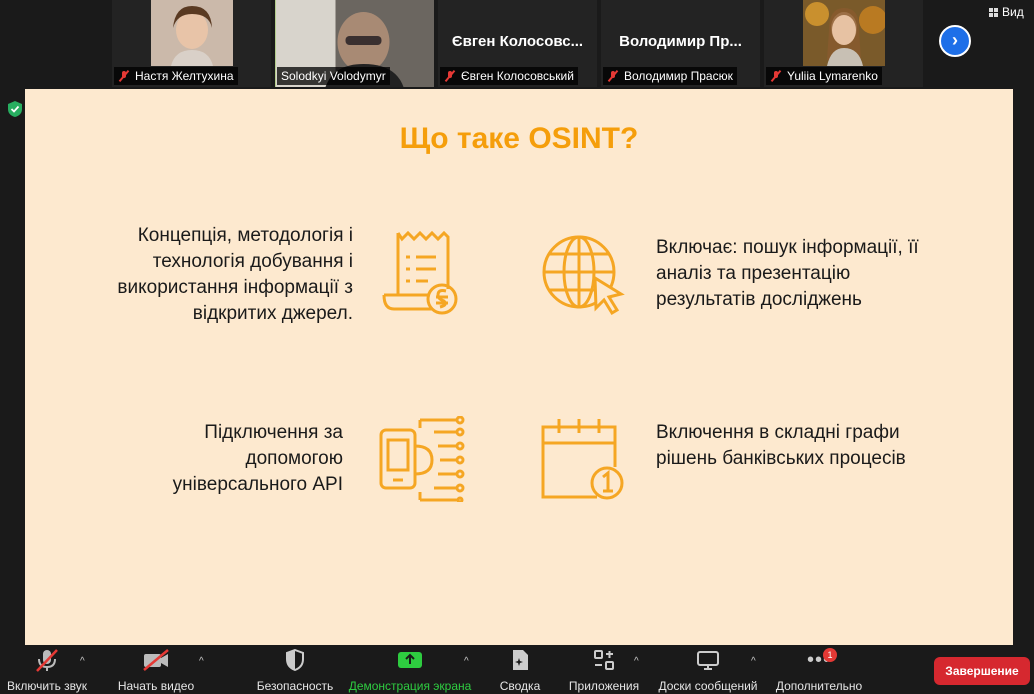  I want to click on camera-off-icon, so click(156, 660).